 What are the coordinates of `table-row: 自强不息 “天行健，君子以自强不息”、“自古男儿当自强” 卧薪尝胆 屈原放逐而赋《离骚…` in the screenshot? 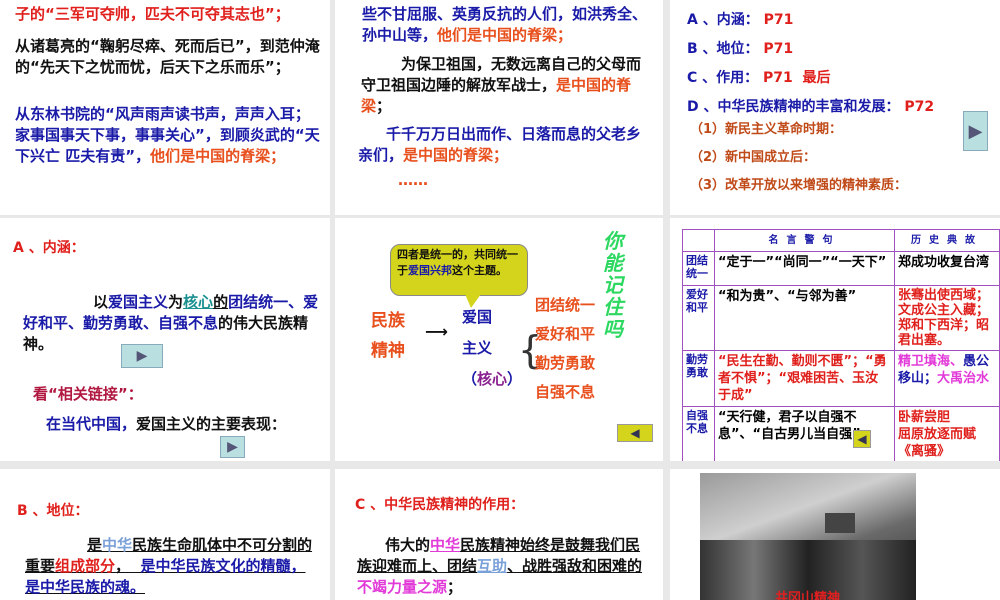 It's located at (841, 433).